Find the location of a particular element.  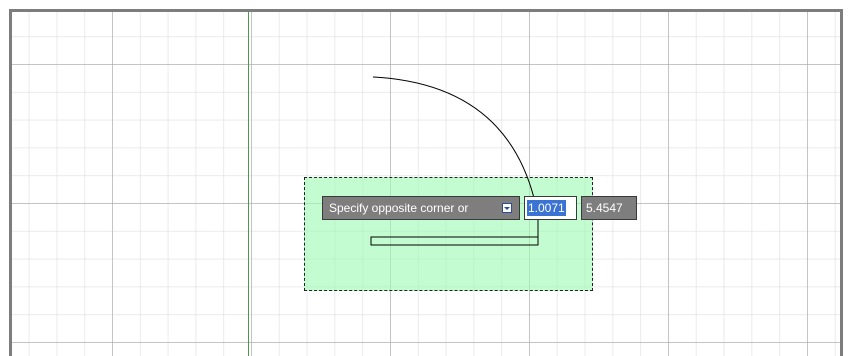

prompt-text: Specify opposite corner or is located at coordinates (399, 208).